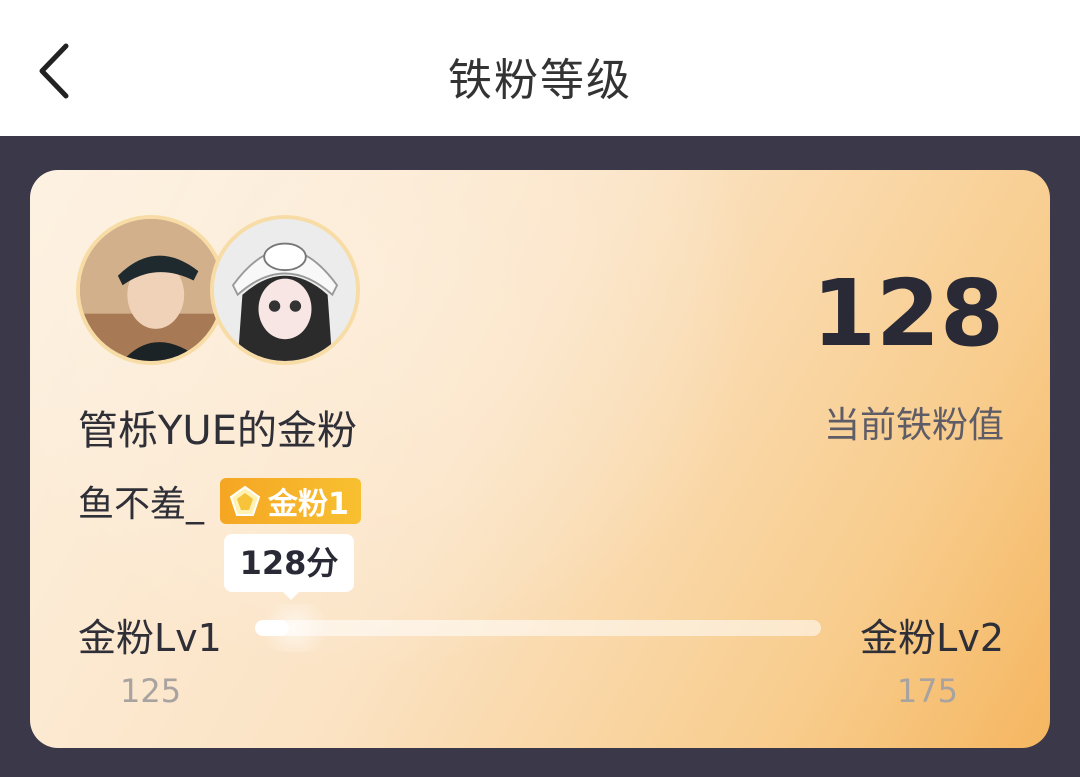 Image resolution: width=1080 pixels, height=777 pixels. Describe the element at coordinates (291, 595) in the screenshot. I see `tooltip-arrow` at that location.